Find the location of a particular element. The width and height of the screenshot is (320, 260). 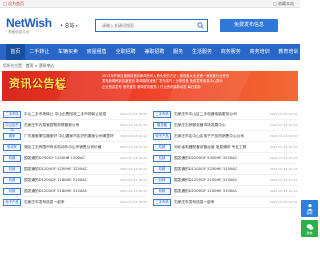

item-title: 国发通的D1200GF 5180HE 3120AC is located at coordinates (71, 191).